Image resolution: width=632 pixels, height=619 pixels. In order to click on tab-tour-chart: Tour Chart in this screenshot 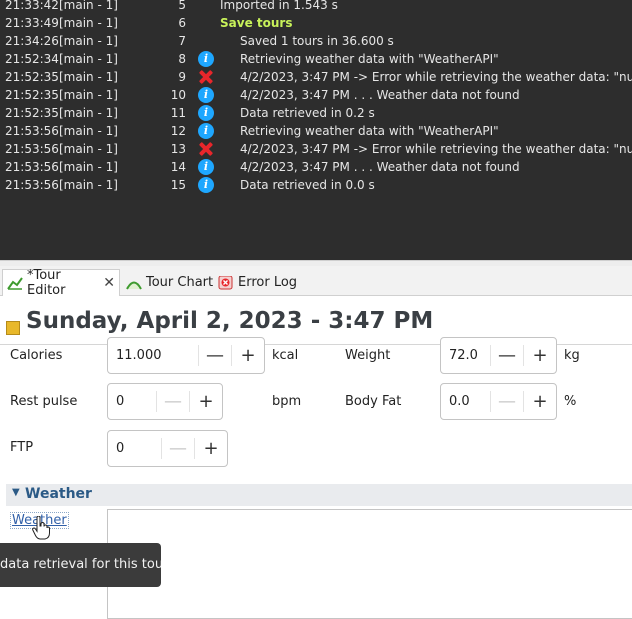, I will do `click(169, 282)`.